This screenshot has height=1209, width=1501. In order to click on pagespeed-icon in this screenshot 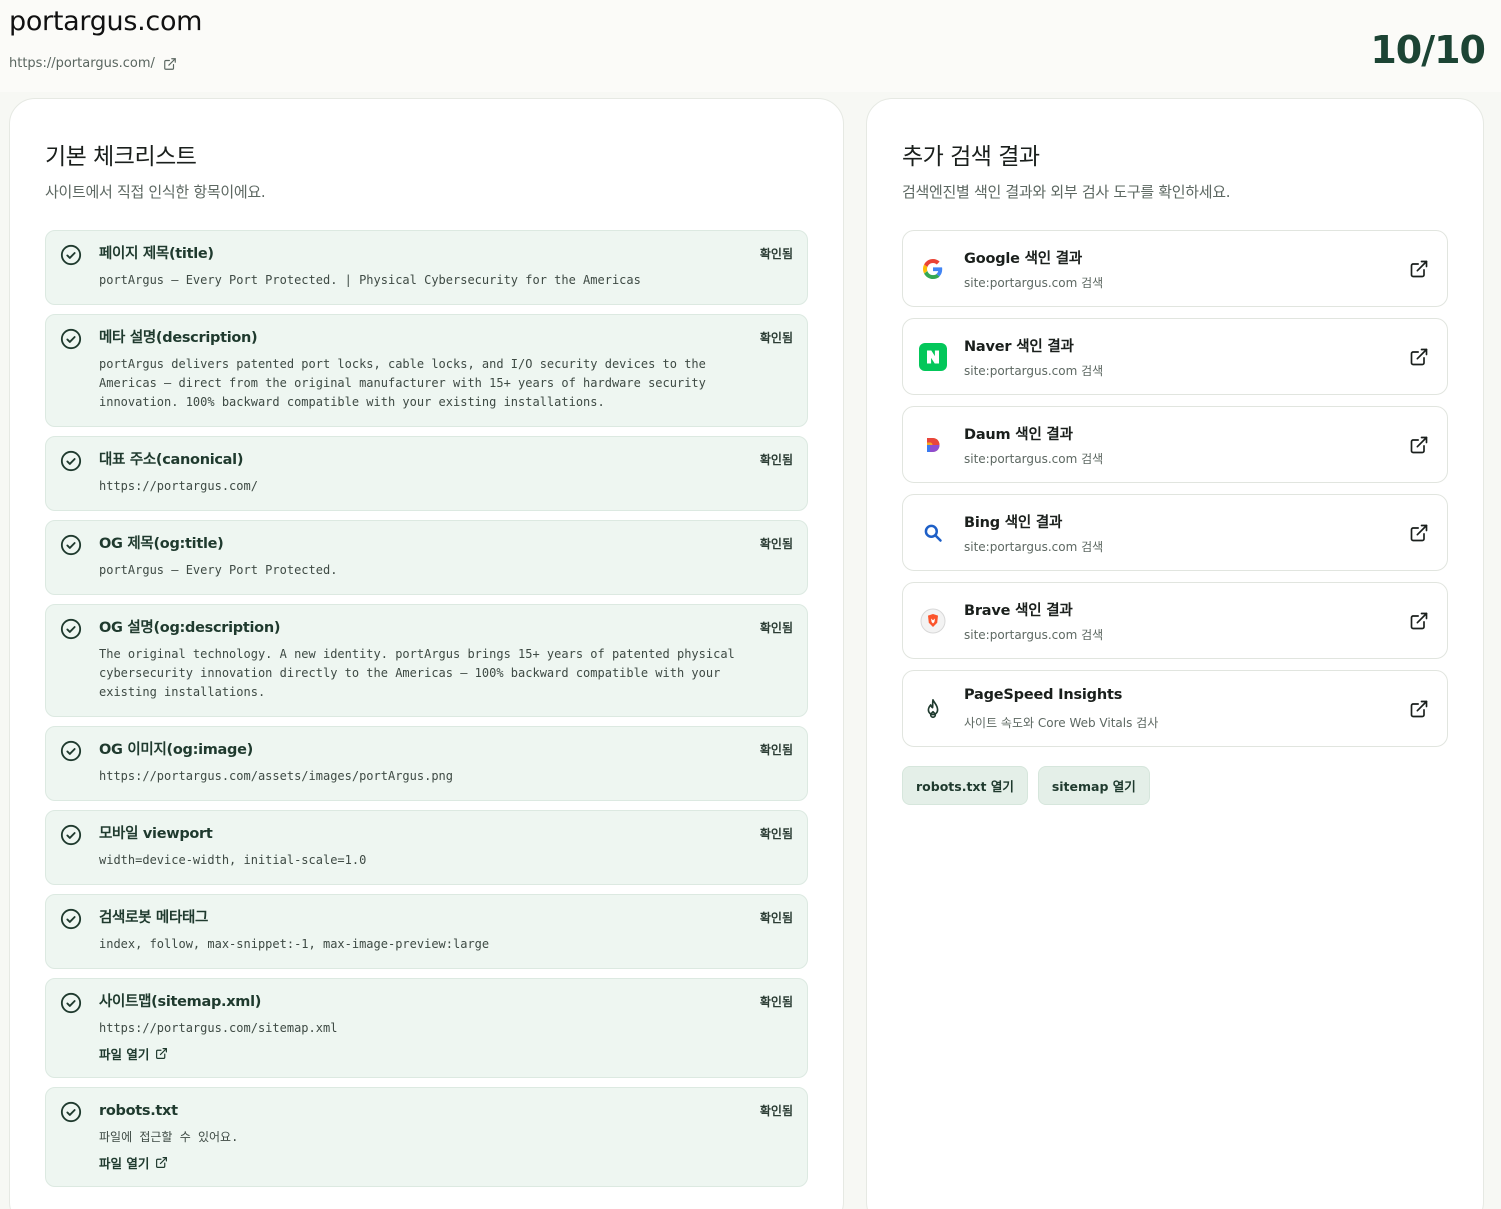, I will do `click(933, 709)`.